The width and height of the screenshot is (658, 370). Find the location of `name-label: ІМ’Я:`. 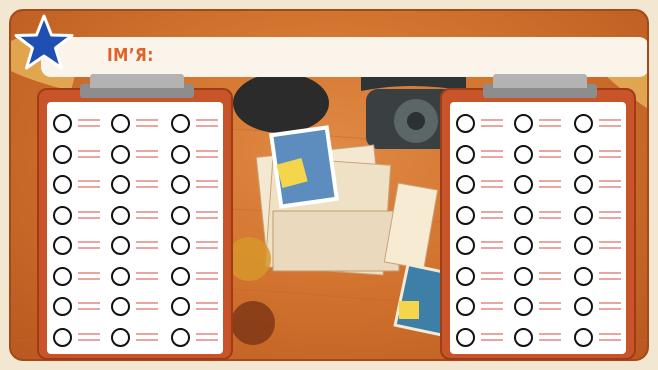

name-label: ІМ’Я: is located at coordinates (130, 55).